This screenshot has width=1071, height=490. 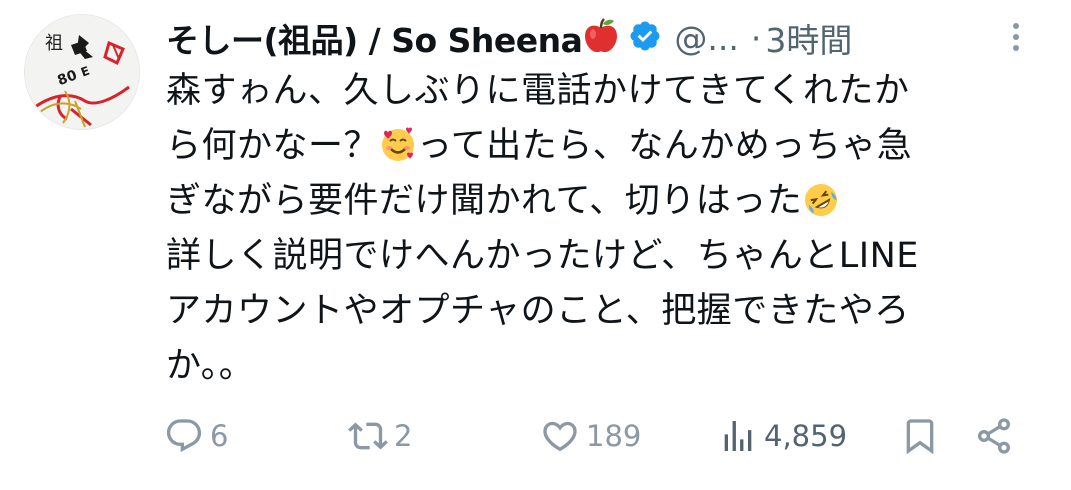 I want to click on timestamp: 3時間, so click(x=808, y=38).